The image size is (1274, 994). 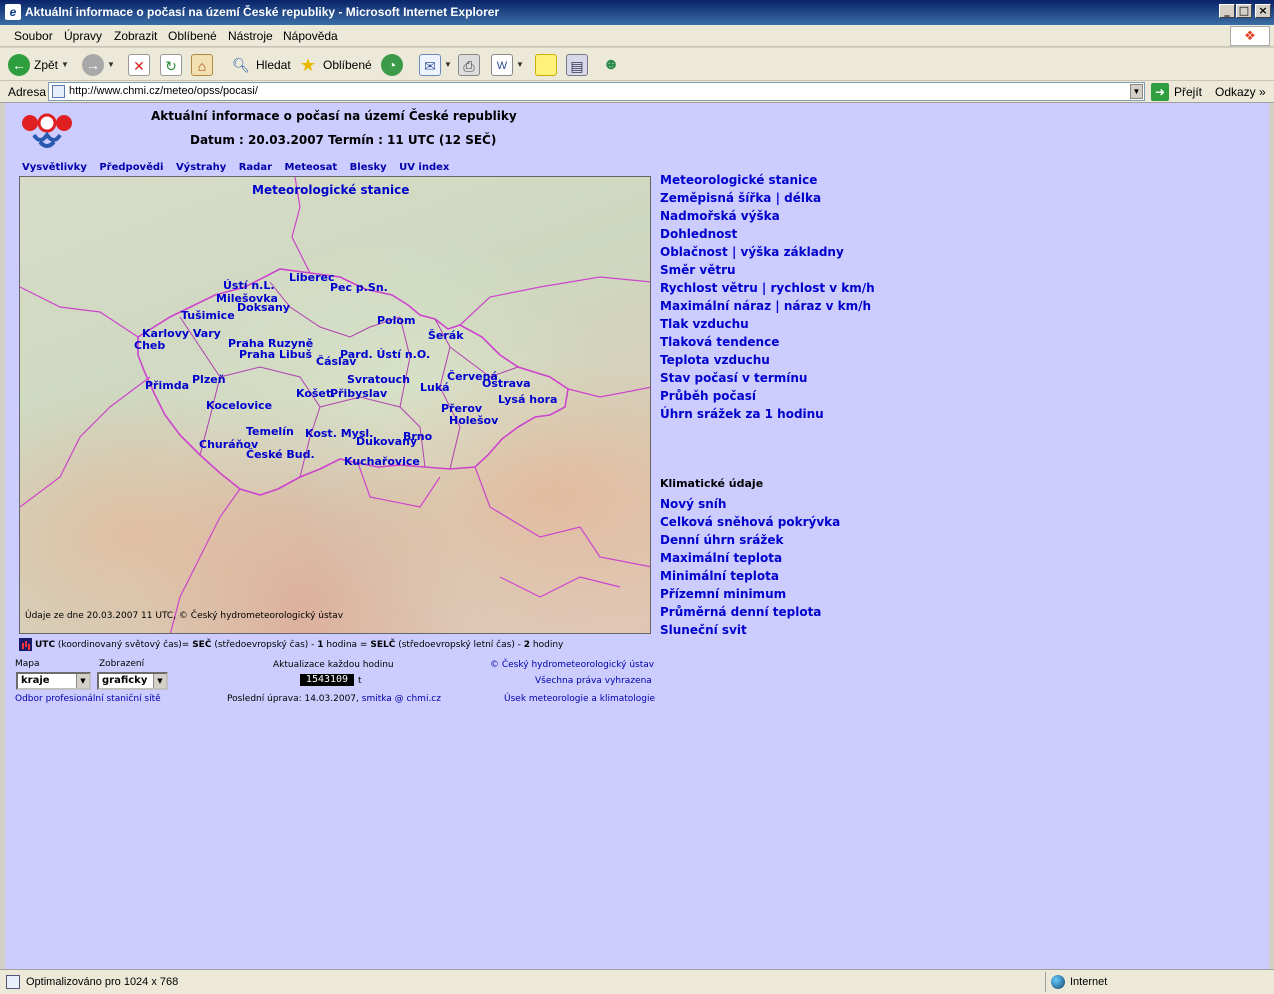 I want to click on station-cheb: Cheb, so click(x=149, y=345).